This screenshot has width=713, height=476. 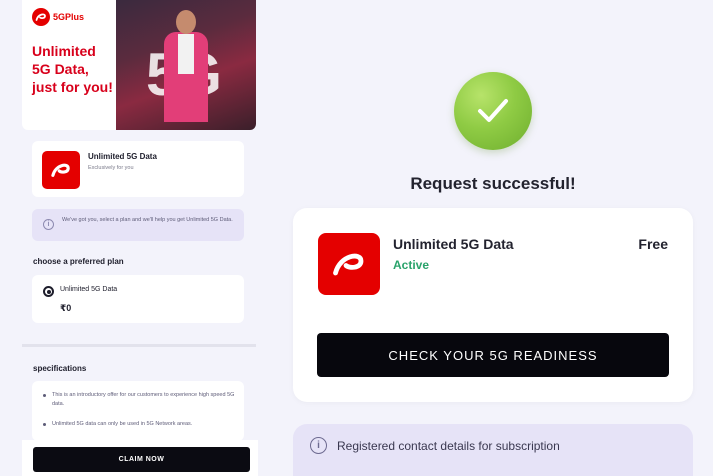 What do you see at coordinates (138, 299) in the screenshot?
I see `plan-option: Unlimited 5G Data ₹0` at bounding box center [138, 299].